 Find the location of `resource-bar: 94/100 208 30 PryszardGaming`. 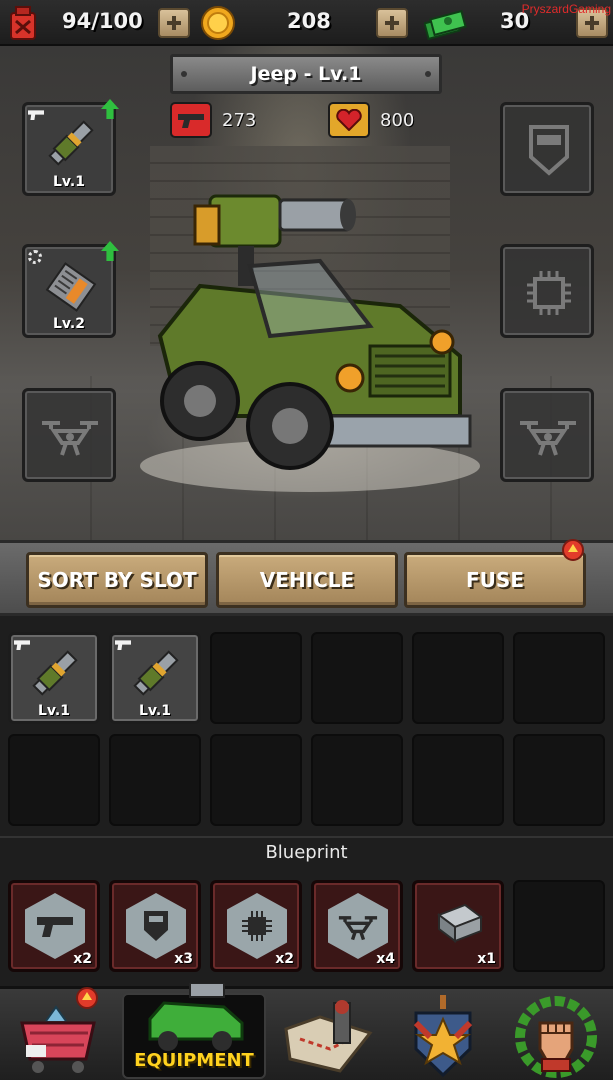

resource-bar: 94/100 208 30 PryszardGaming is located at coordinates (306, 23).